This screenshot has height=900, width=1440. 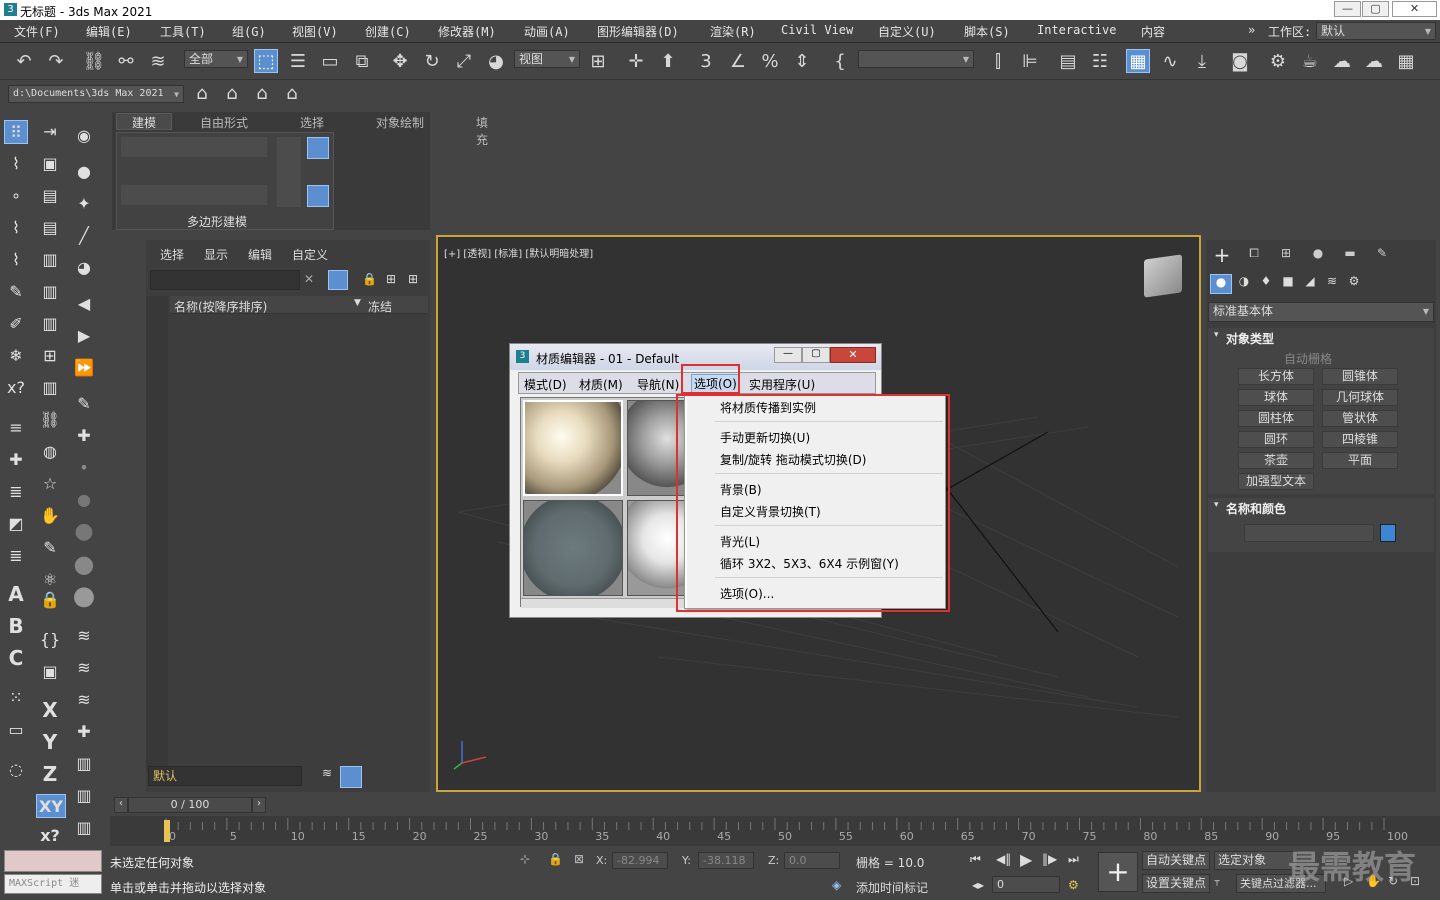 What do you see at coordinates (987, 31) in the screenshot?
I see `menu-scripting: 脚本(S)` at bounding box center [987, 31].